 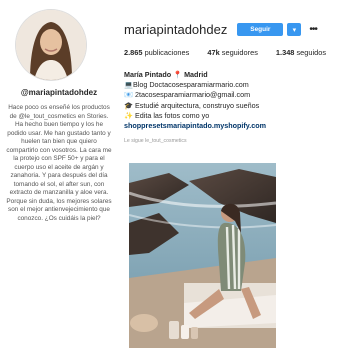 What do you see at coordinates (260, 29) in the screenshot?
I see `follow-button: Seguir` at bounding box center [260, 29].